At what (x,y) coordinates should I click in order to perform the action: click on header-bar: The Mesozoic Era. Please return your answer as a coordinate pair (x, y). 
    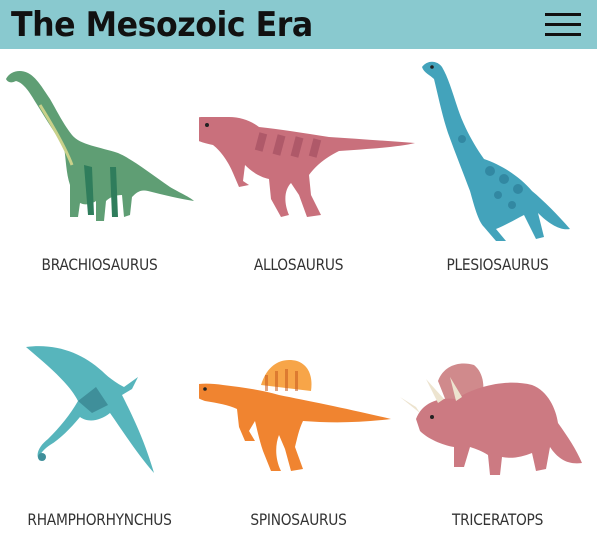
    Looking at the image, I should click on (298, 24).